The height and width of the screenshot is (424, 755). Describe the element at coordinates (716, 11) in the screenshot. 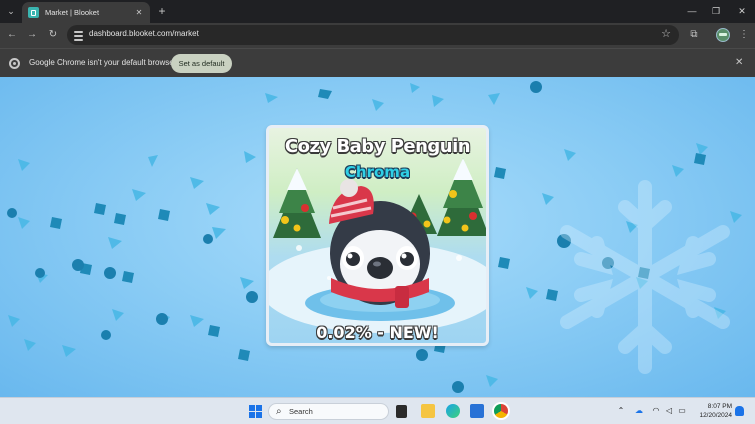

I see `restore-icon: ❐` at that location.